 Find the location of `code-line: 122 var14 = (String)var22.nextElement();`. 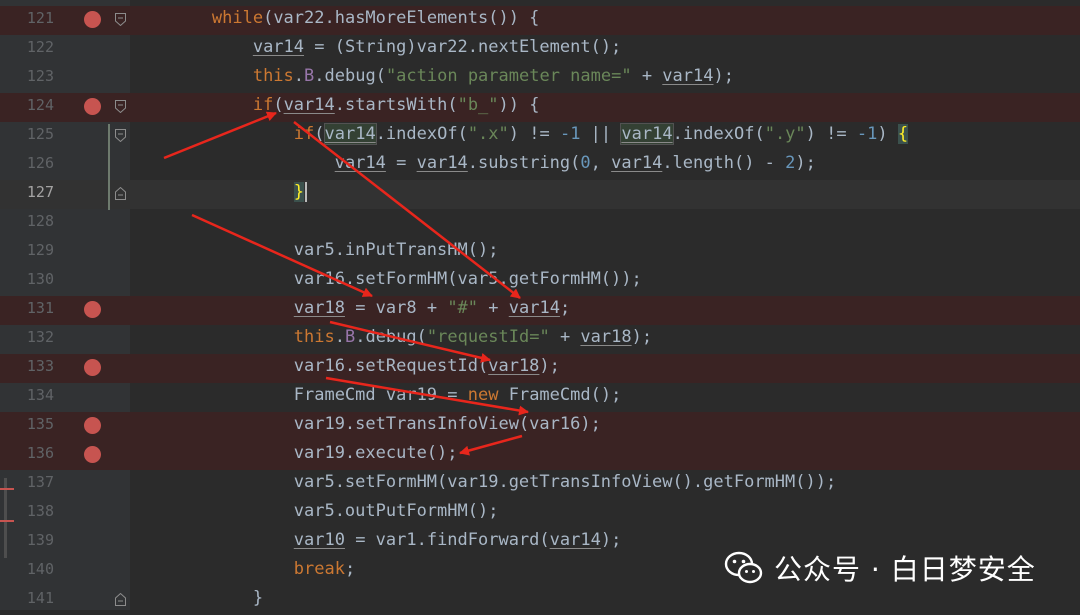

code-line: 122 var14 = (String)var22.nextElement(); is located at coordinates (540, 49).